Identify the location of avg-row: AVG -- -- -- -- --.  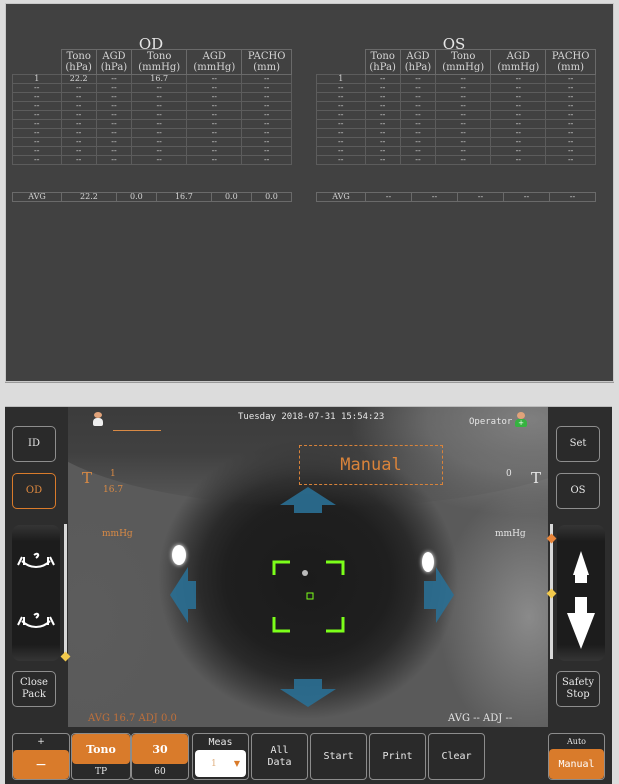
(456, 197).